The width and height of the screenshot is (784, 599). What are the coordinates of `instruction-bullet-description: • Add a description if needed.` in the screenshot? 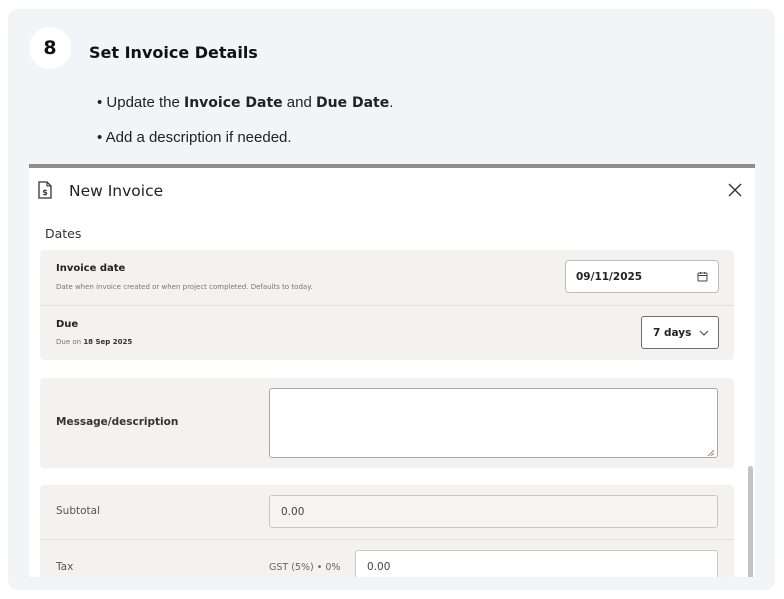 It's located at (194, 137).